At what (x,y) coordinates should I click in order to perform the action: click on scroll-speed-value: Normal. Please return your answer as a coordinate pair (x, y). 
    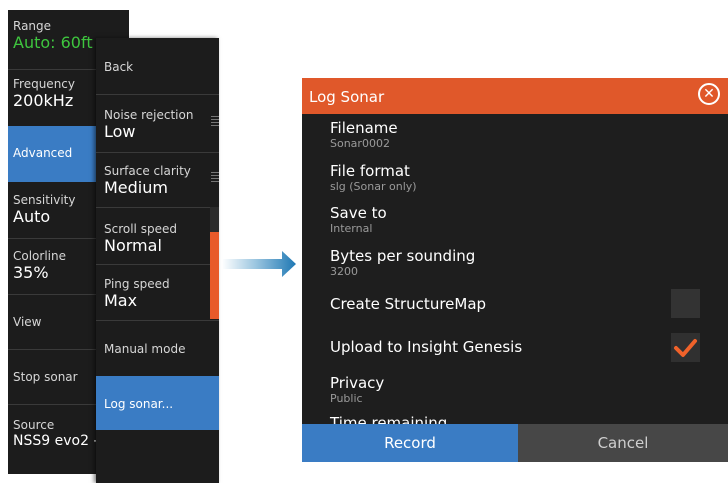
    Looking at the image, I should click on (133, 245).